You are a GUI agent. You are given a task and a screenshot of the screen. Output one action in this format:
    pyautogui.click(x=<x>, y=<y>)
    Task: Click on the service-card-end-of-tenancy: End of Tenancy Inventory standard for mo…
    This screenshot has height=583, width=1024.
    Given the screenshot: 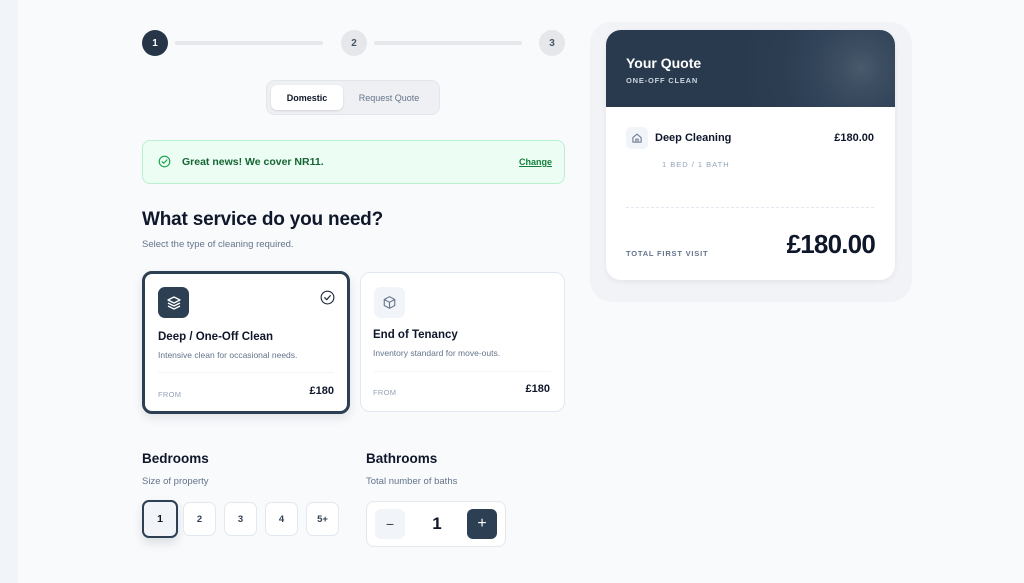 What is the action you would take?
    pyautogui.click(x=462, y=342)
    